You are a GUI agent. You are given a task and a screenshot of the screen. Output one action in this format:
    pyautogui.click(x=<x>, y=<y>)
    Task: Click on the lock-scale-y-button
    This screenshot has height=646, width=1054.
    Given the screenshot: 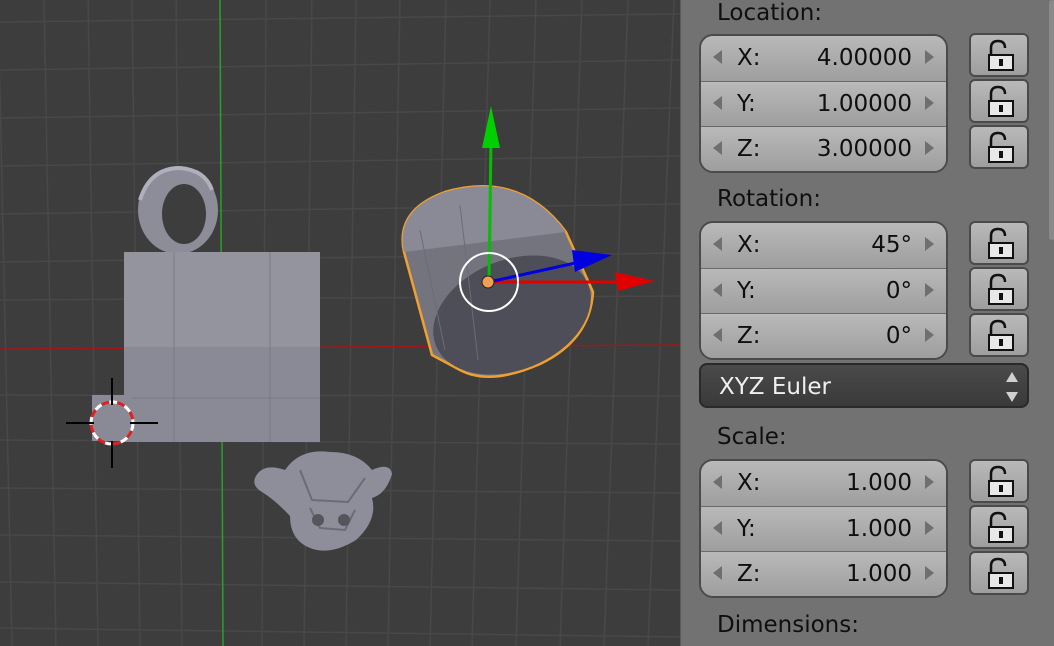 What is the action you would take?
    pyautogui.click(x=999, y=527)
    